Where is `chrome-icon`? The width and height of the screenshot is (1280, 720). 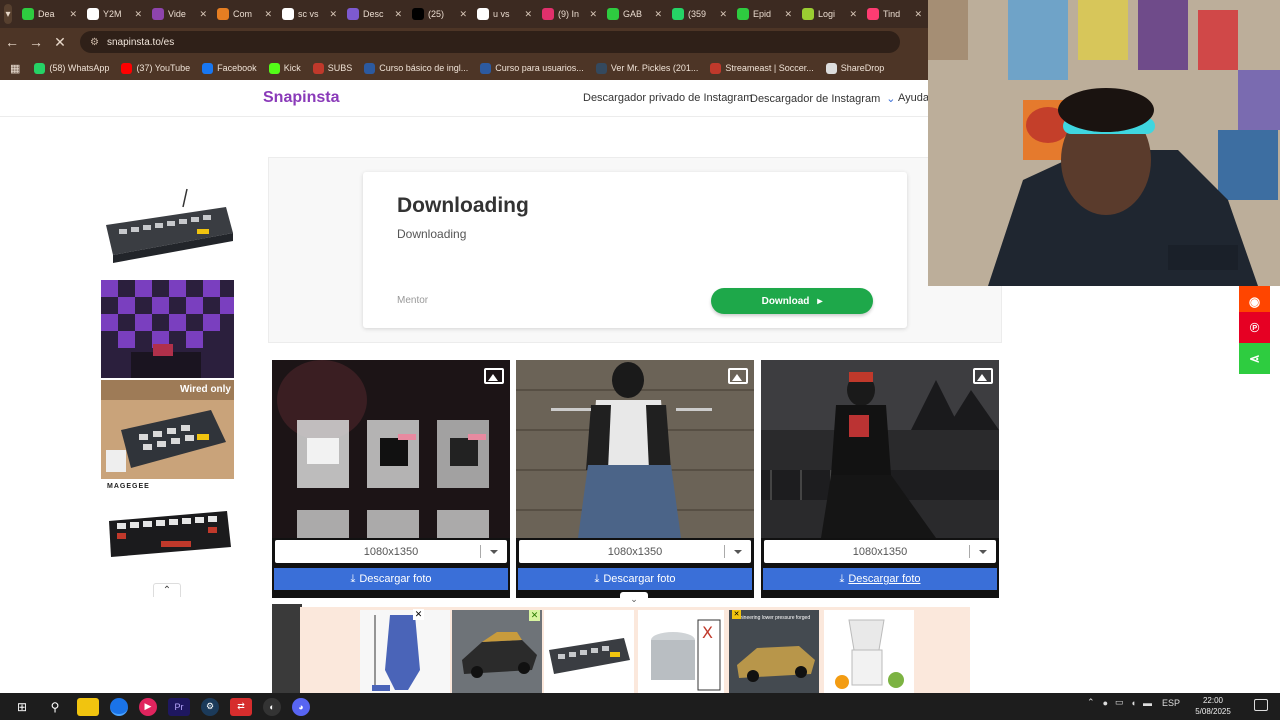
chrome-icon is located at coordinates (119, 706).